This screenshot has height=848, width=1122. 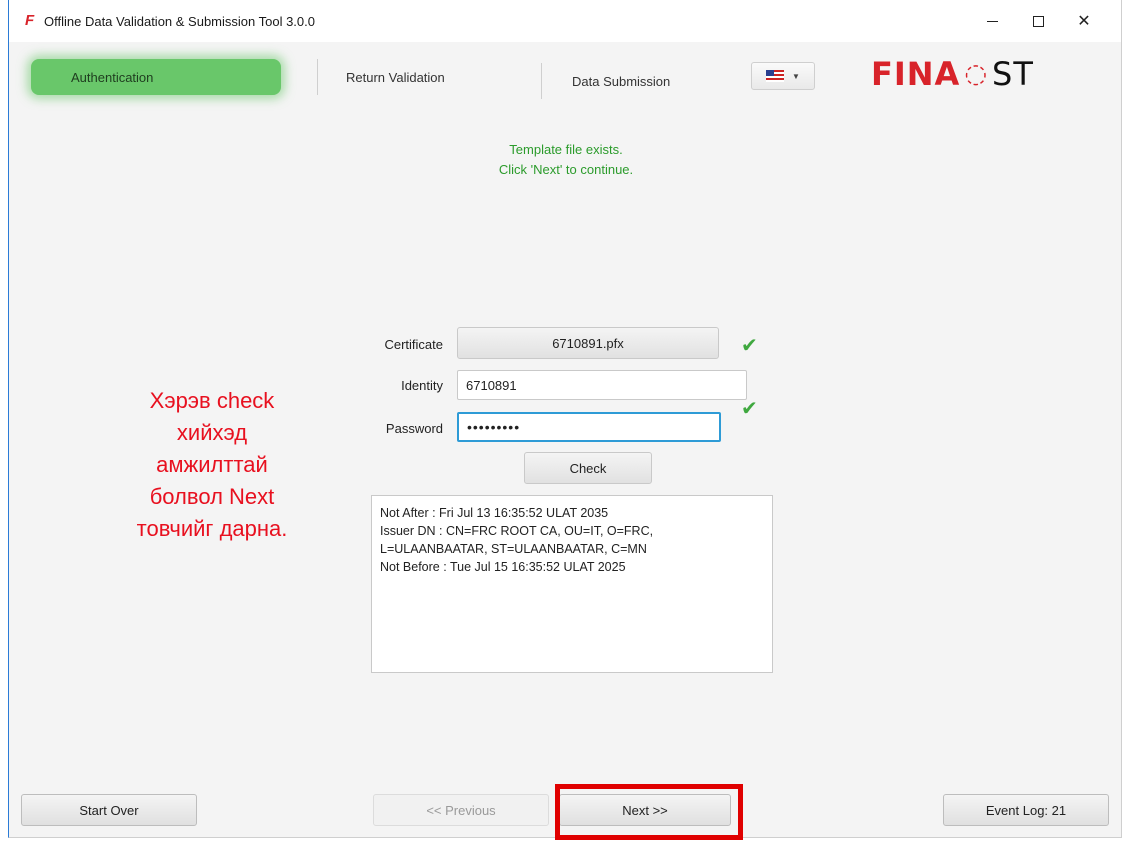 I want to click on close-icon: ✕, so click(x=1084, y=21).